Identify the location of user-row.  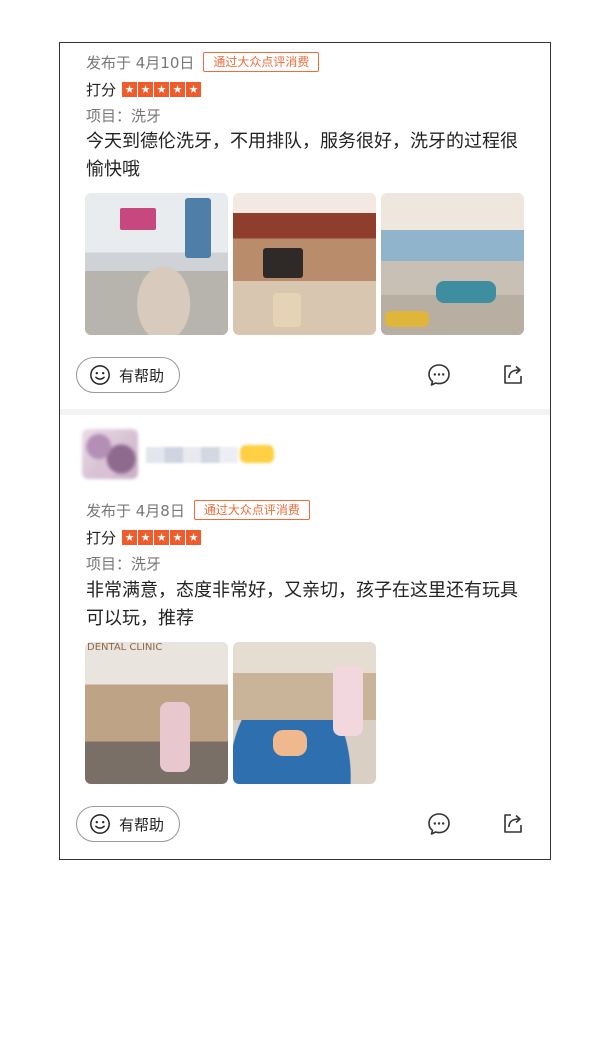
(232, 454).